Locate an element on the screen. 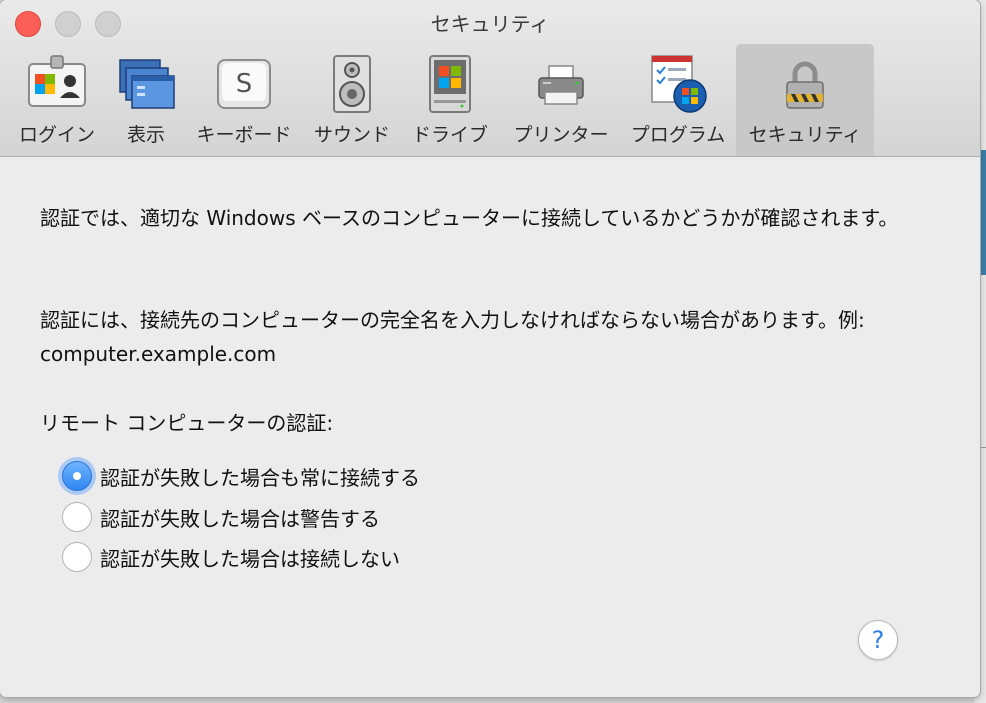 This screenshot has height=703, width=986. programs-icon is located at coordinates (678, 84).